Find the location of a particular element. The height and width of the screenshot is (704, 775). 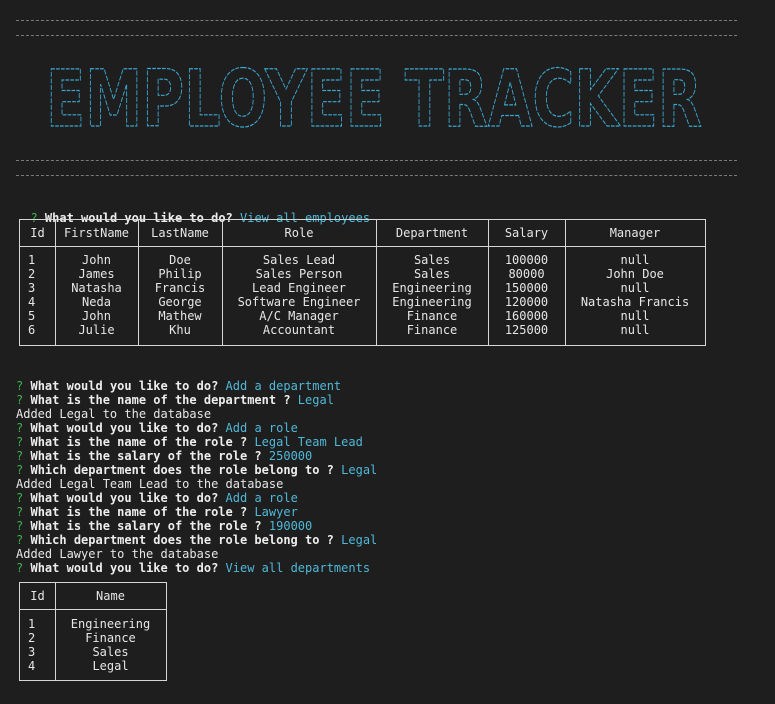

header-divider is located at coordinates (93, 609).